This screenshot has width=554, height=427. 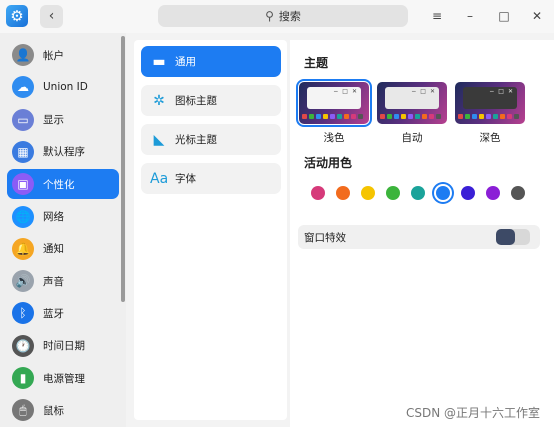 What do you see at coordinates (159, 139) in the screenshot?
I see `cursor-icon: ◣` at bounding box center [159, 139].